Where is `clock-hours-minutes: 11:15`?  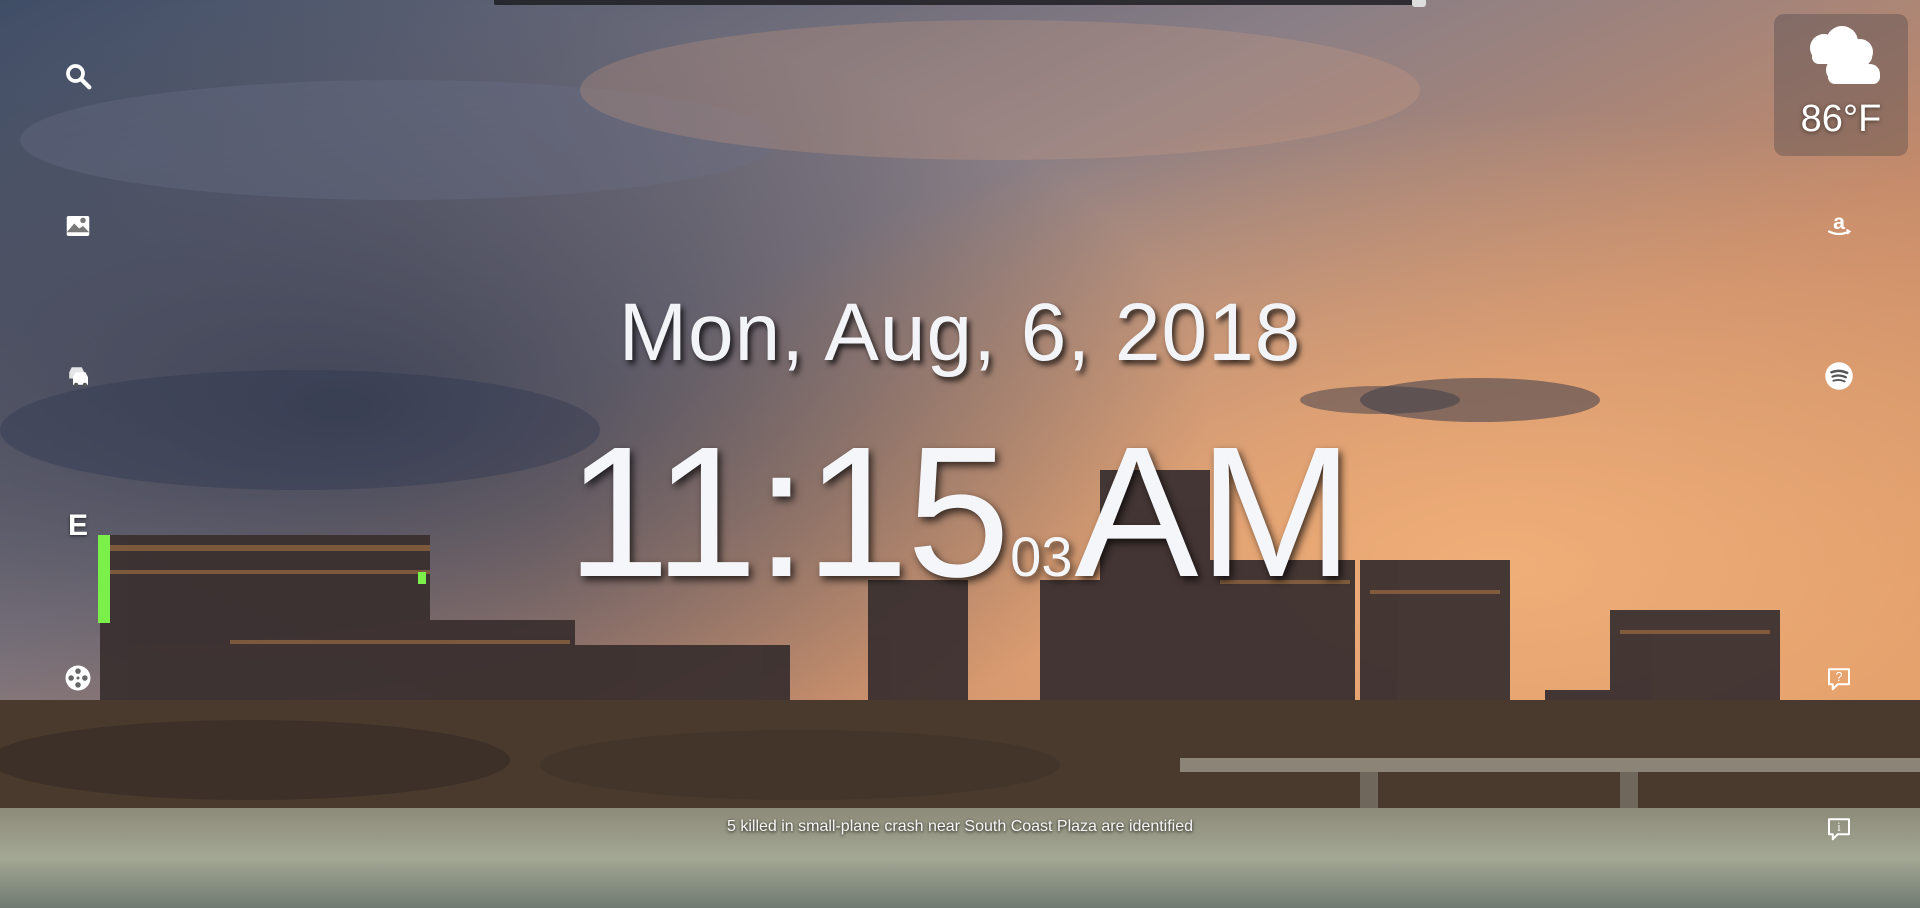
clock-hours-minutes: 11:15 is located at coordinates (788, 512).